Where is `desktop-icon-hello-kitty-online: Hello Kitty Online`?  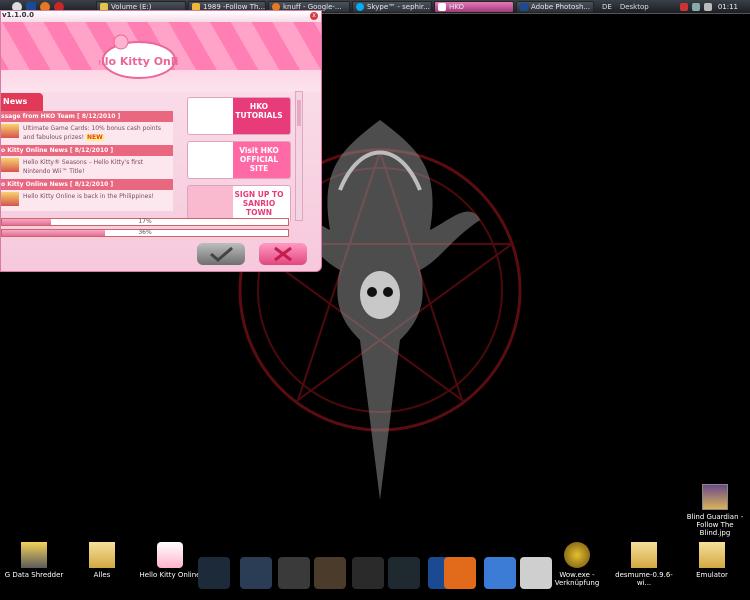 desktop-icon-hello-kitty-online: Hello Kitty Online is located at coordinates (170, 560).